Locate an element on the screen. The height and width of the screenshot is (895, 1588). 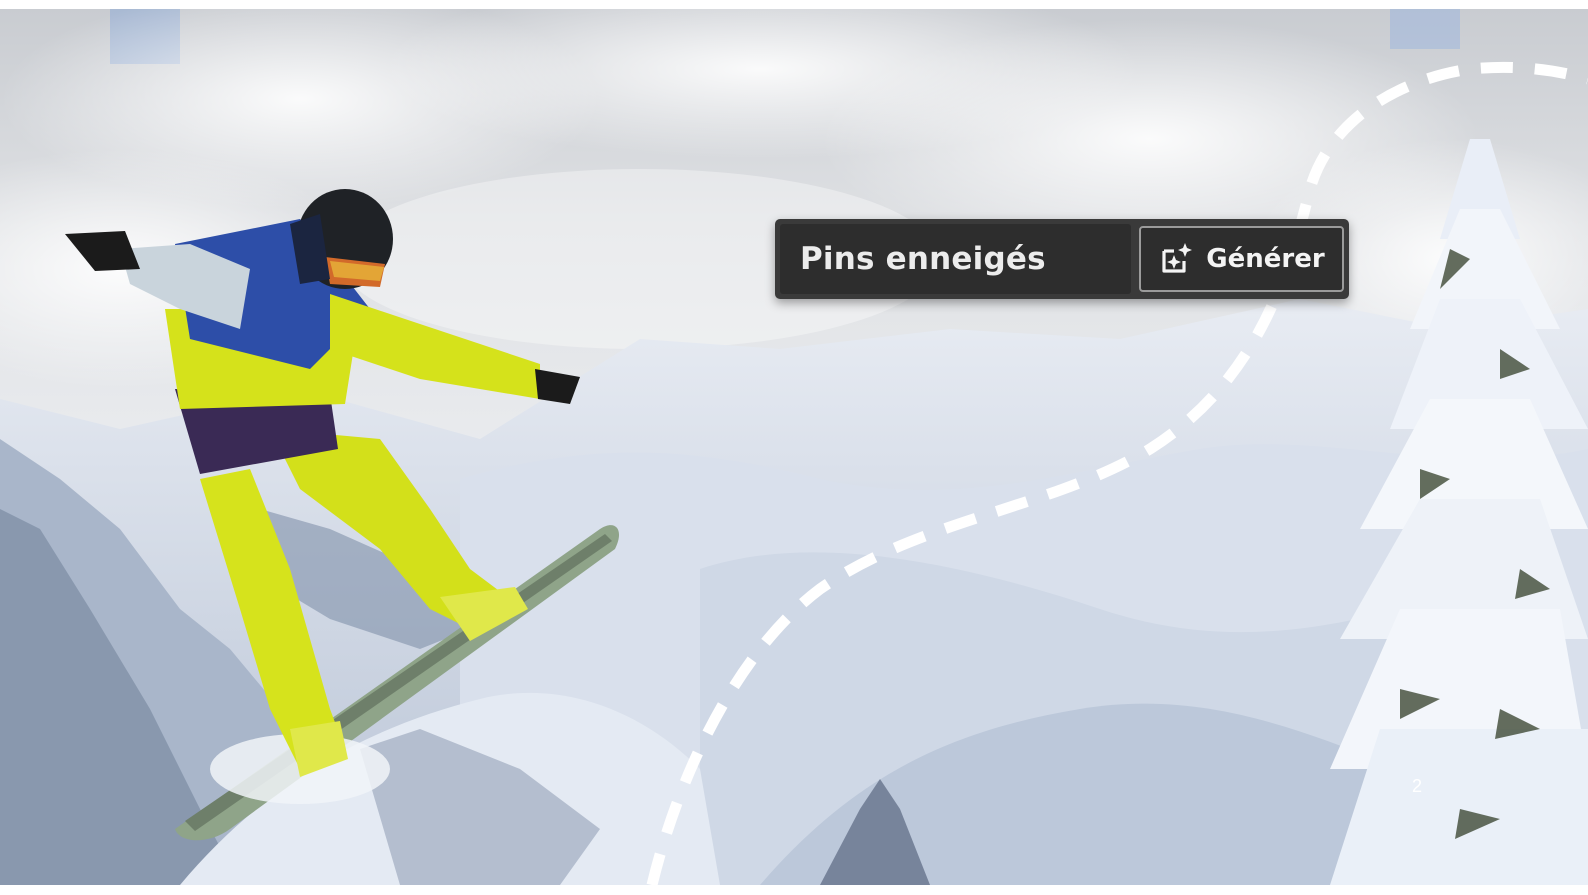
sparkle-image-icon is located at coordinates (1176, 259).